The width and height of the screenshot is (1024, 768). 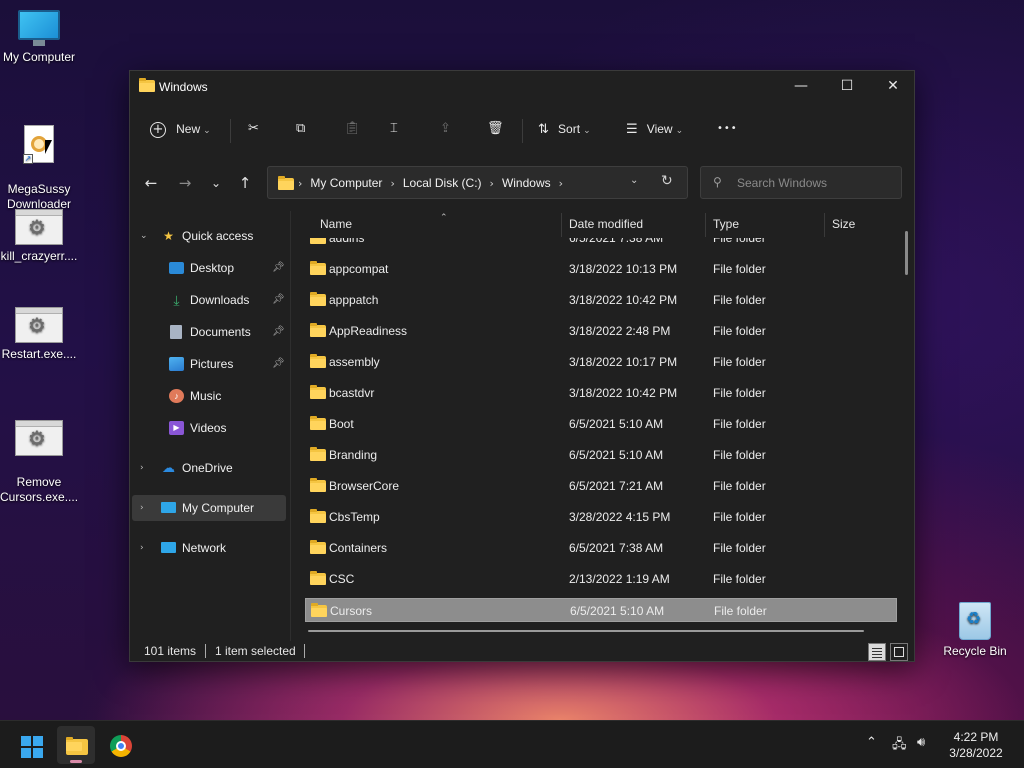 What do you see at coordinates (975, 628) in the screenshot?
I see `desktop-icon-recycle-bin: ♻ Recycle Bin` at bounding box center [975, 628].